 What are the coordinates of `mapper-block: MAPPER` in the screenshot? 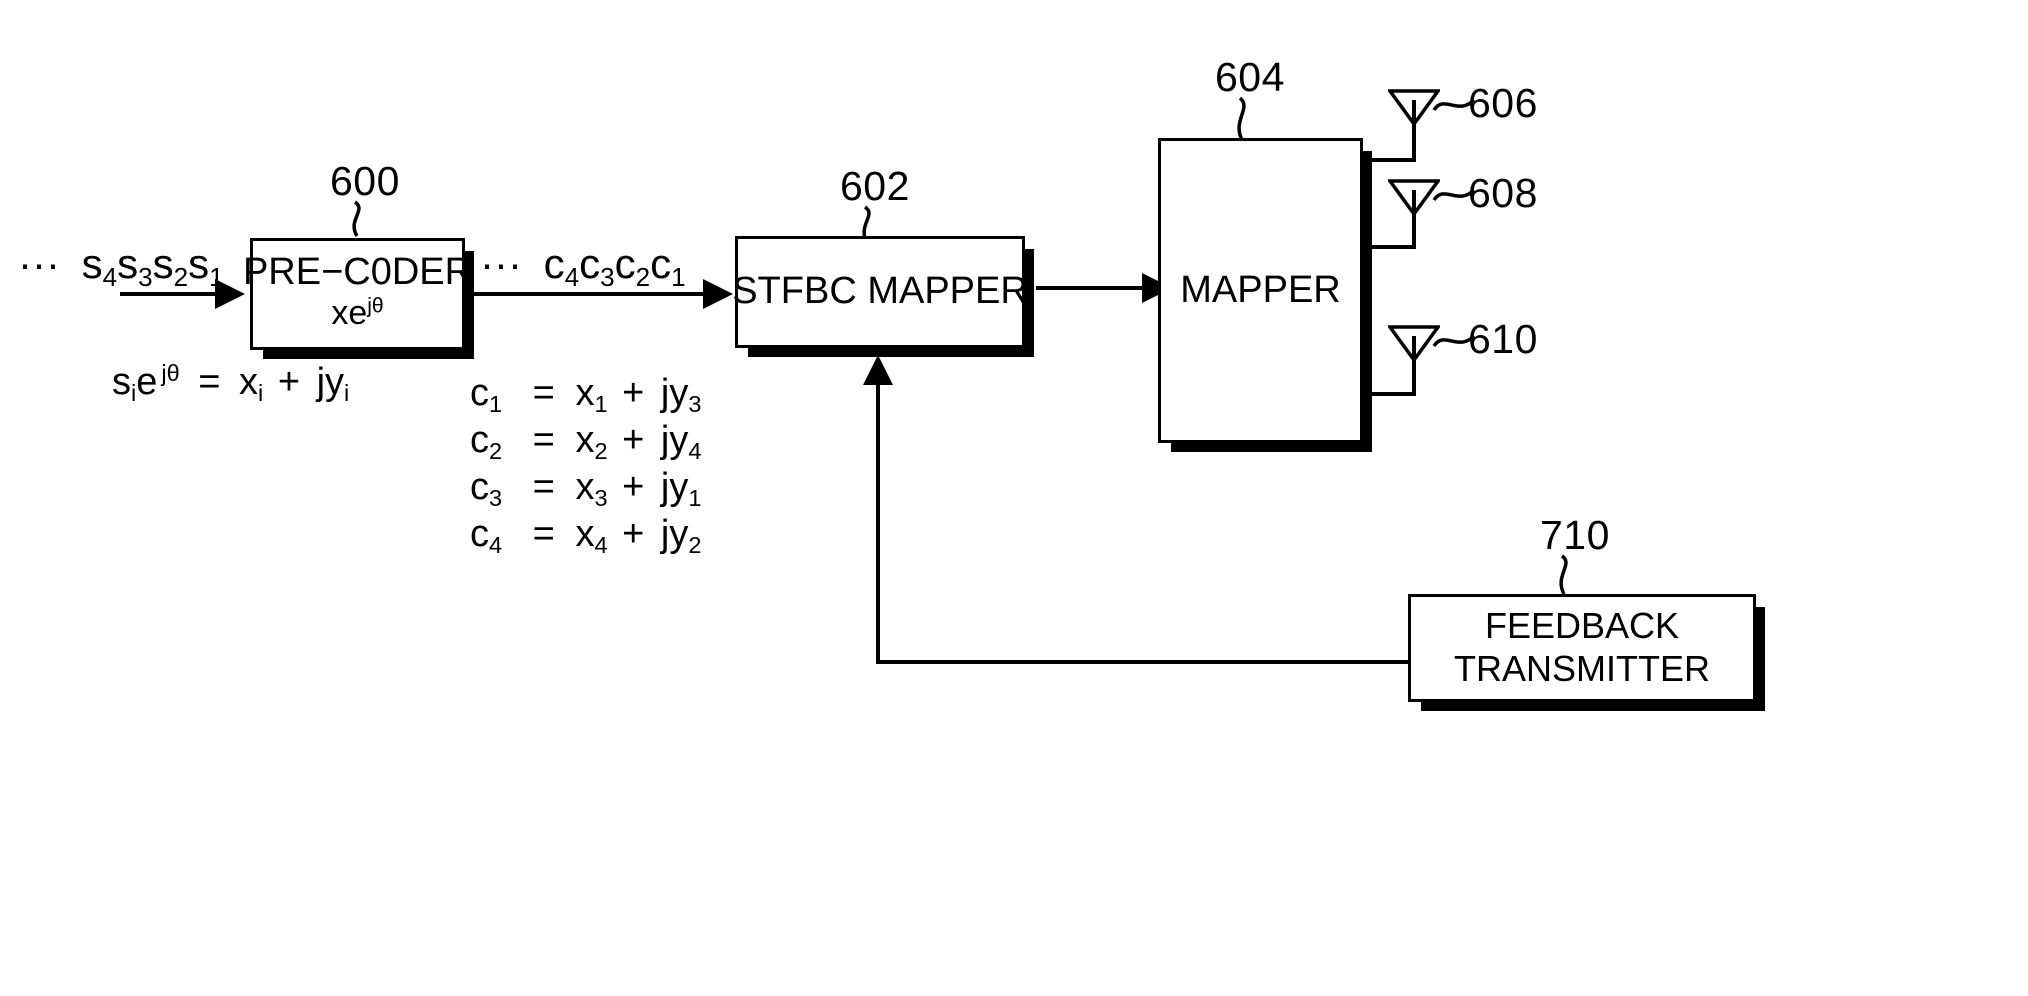 It's located at (1265, 295).